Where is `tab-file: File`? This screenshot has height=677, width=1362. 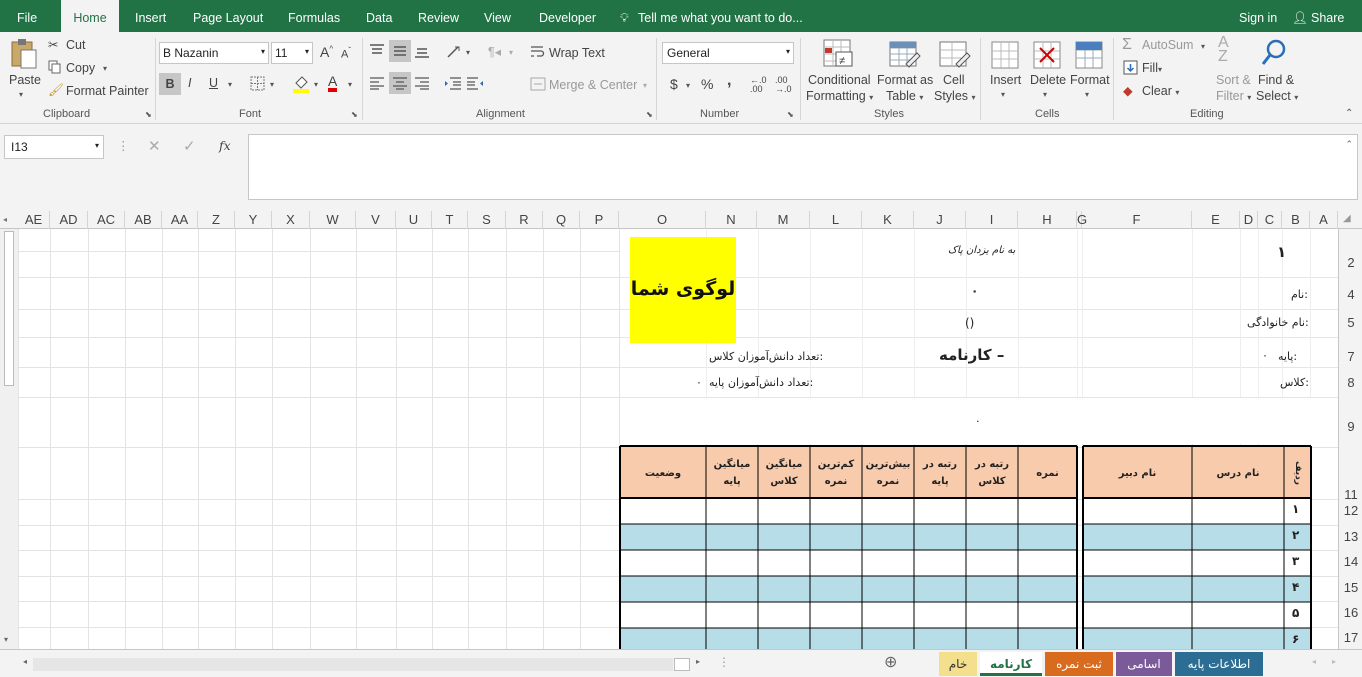 tab-file: File is located at coordinates (27, 16).